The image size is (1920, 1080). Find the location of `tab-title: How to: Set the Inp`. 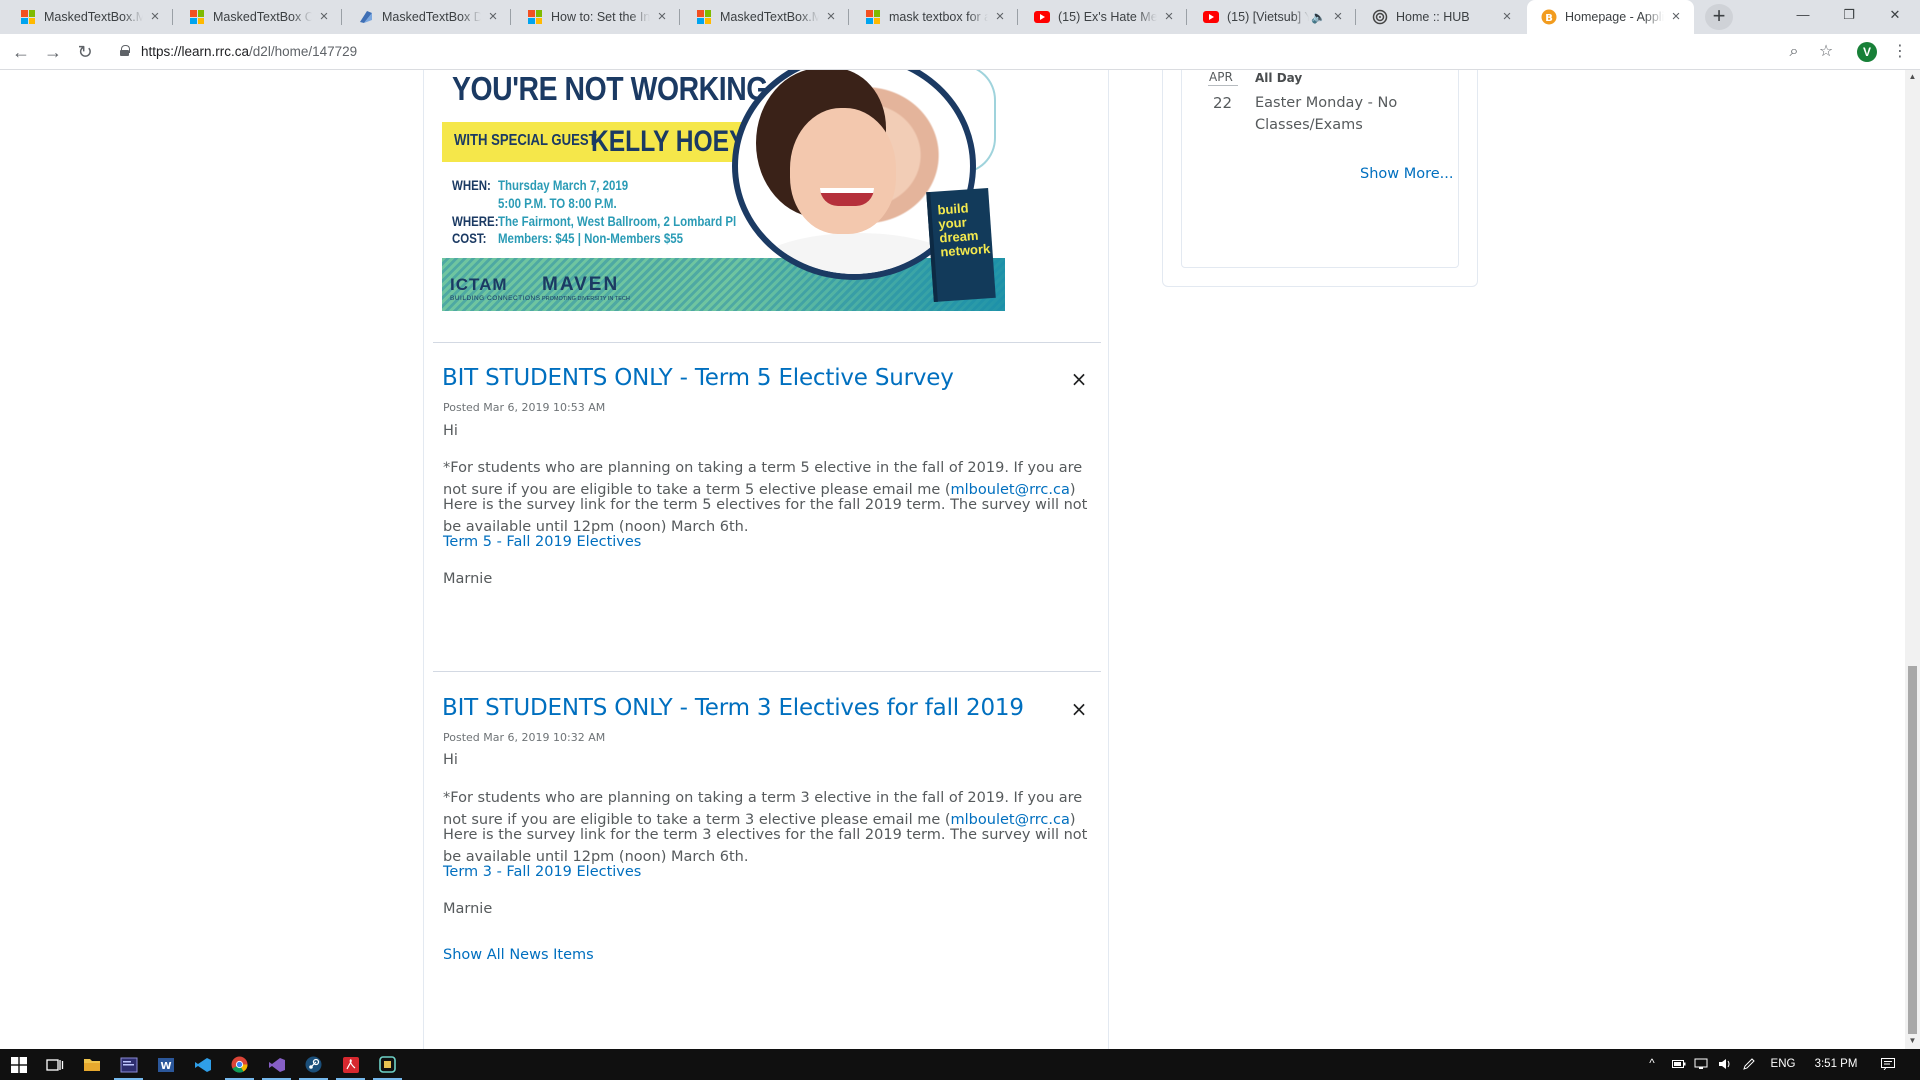

tab-title: How to: Set the Inp is located at coordinates (600, 17).